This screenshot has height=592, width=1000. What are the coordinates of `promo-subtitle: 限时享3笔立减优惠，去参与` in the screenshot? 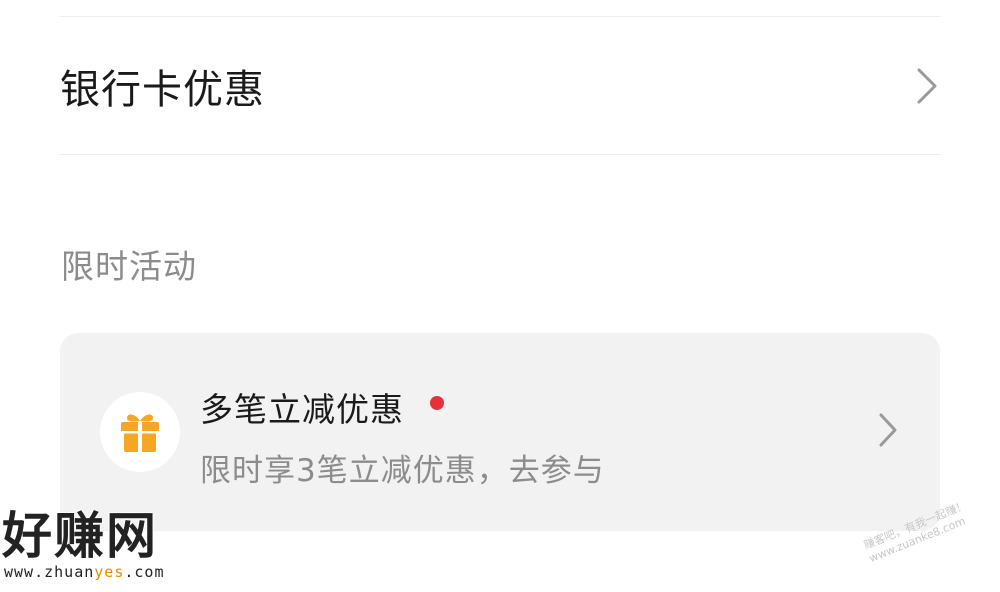 It's located at (402, 471).